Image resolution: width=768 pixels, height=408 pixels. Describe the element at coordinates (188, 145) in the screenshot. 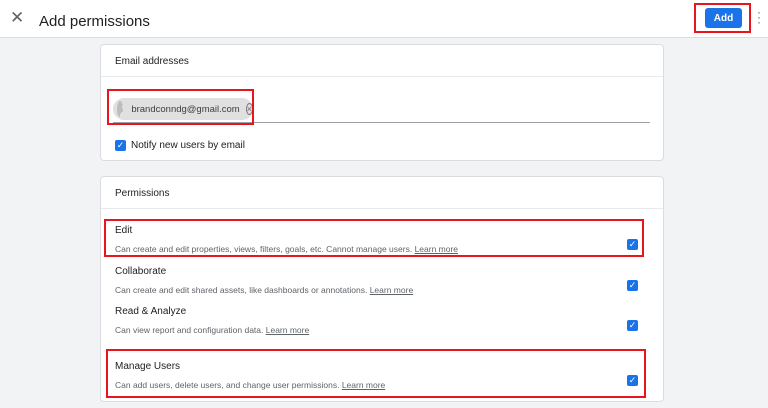

I see `notify-label: Notify new users by email` at that location.